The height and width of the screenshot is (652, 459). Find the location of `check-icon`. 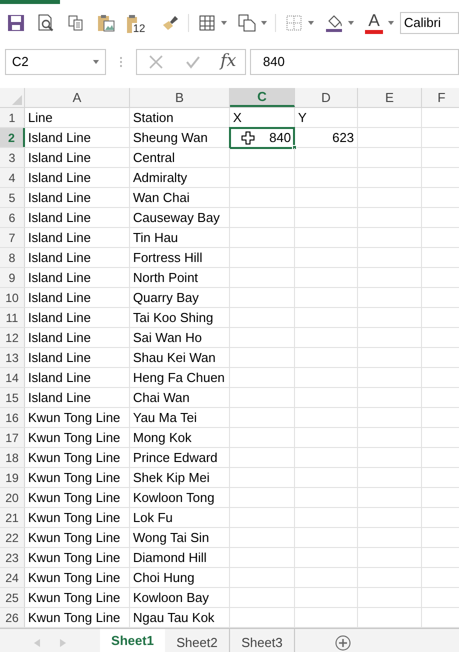

check-icon is located at coordinates (193, 62).